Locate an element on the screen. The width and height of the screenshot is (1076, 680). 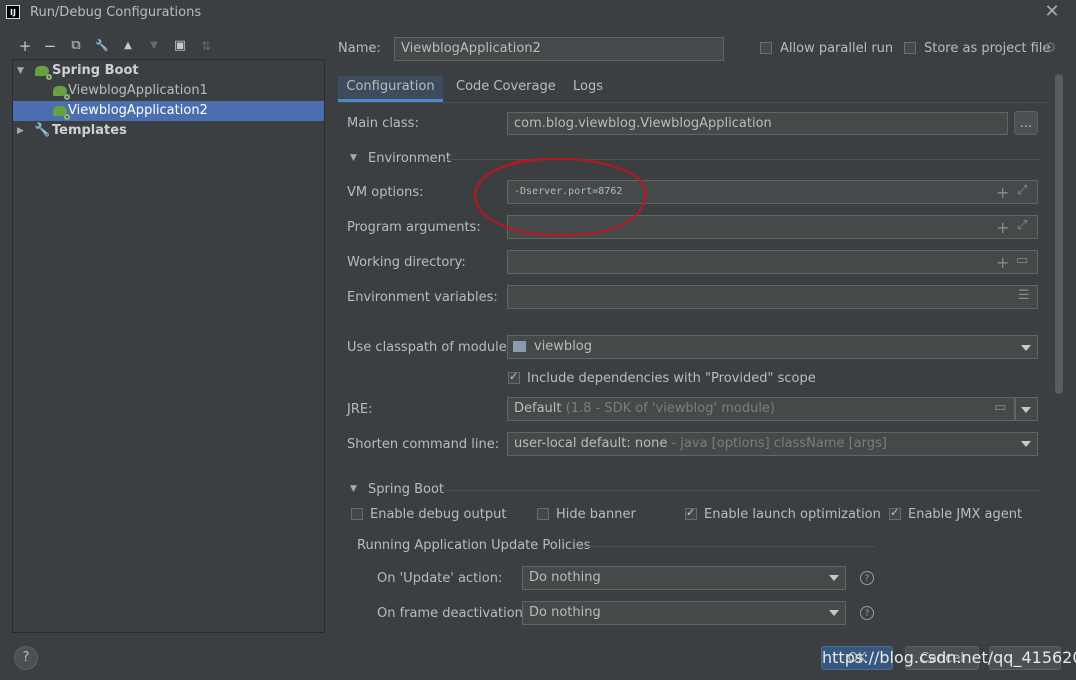
collapse-arrow-icon: ▶ is located at coordinates (22, 131).